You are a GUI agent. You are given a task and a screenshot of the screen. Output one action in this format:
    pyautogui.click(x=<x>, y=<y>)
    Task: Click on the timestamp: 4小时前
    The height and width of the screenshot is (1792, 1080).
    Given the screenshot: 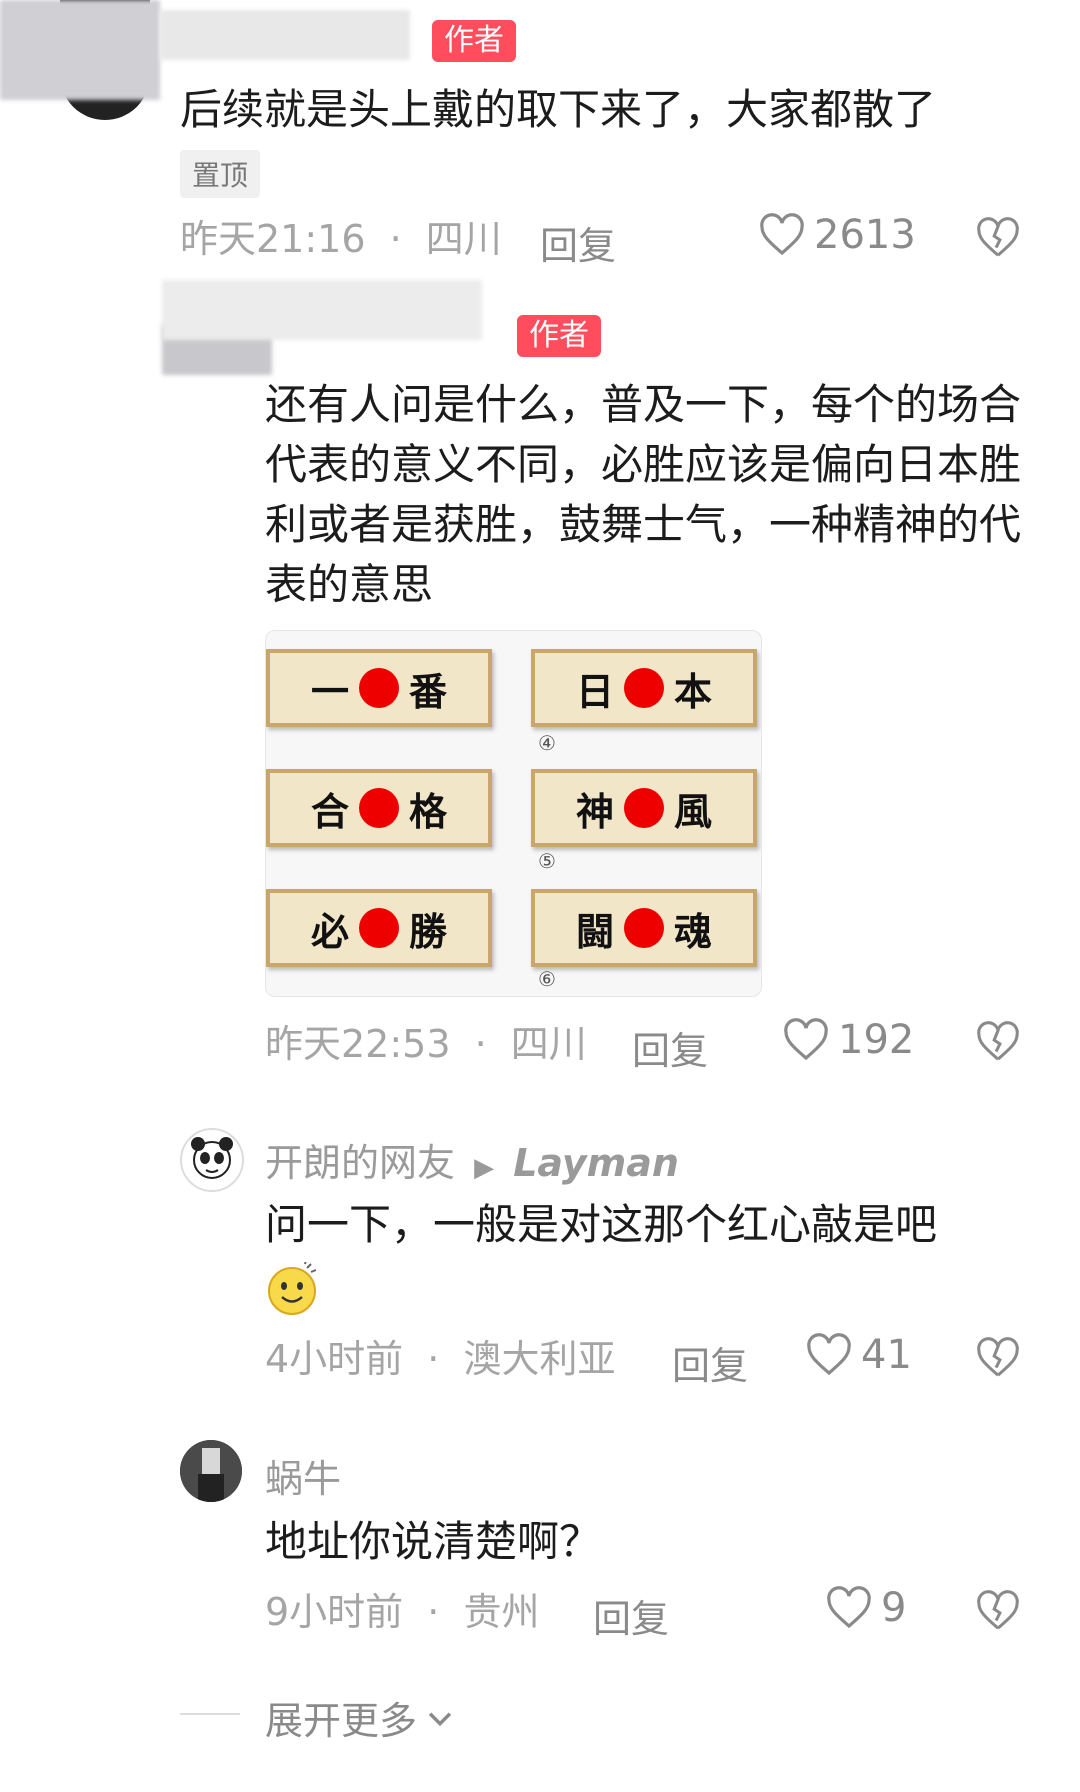 What is the action you would take?
    pyautogui.click(x=334, y=1359)
    